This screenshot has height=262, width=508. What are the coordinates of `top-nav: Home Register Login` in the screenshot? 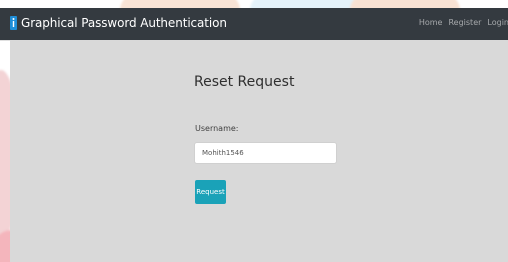 It's located at (463, 23).